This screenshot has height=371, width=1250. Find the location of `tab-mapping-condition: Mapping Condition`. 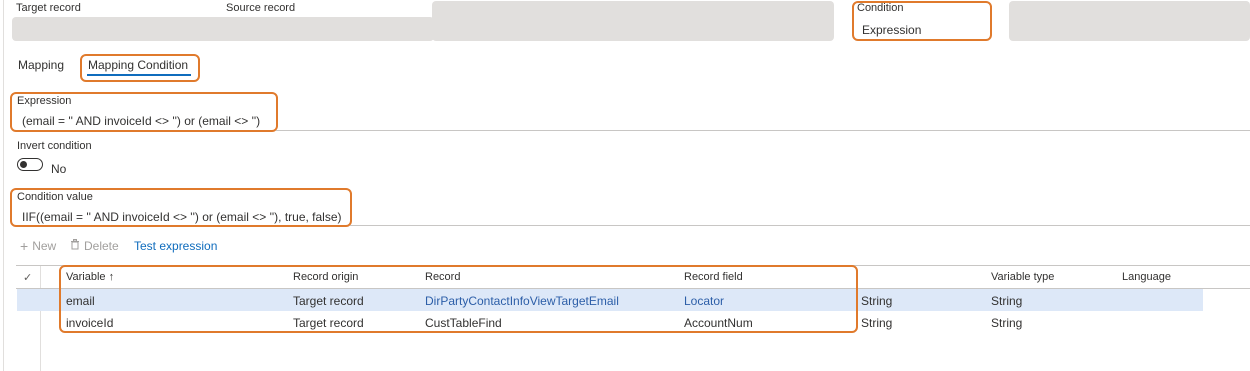

tab-mapping-condition: Mapping Condition is located at coordinates (138, 65).